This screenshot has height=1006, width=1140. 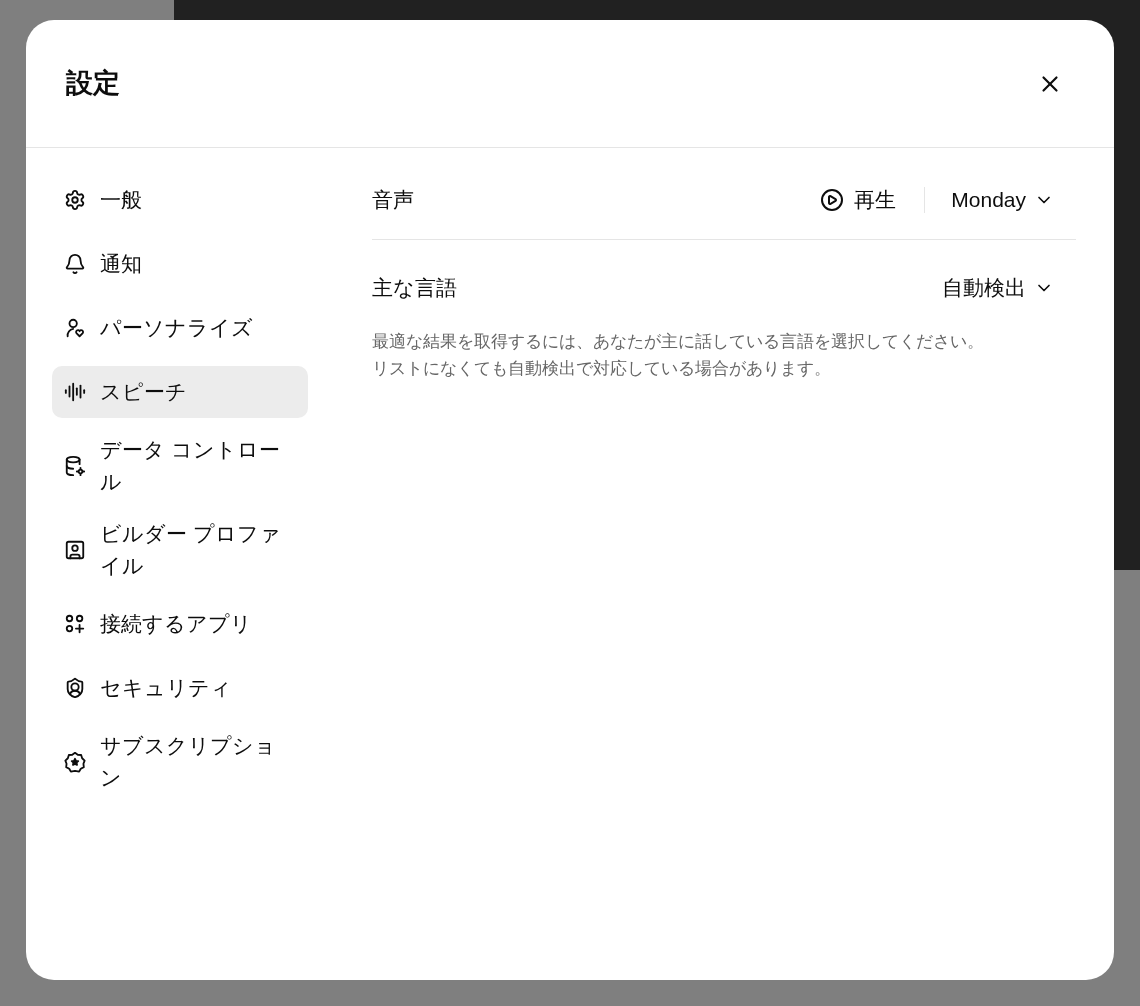 What do you see at coordinates (1009, 288) in the screenshot?
I see `language-dropdown: 自動検出` at bounding box center [1009, 288].